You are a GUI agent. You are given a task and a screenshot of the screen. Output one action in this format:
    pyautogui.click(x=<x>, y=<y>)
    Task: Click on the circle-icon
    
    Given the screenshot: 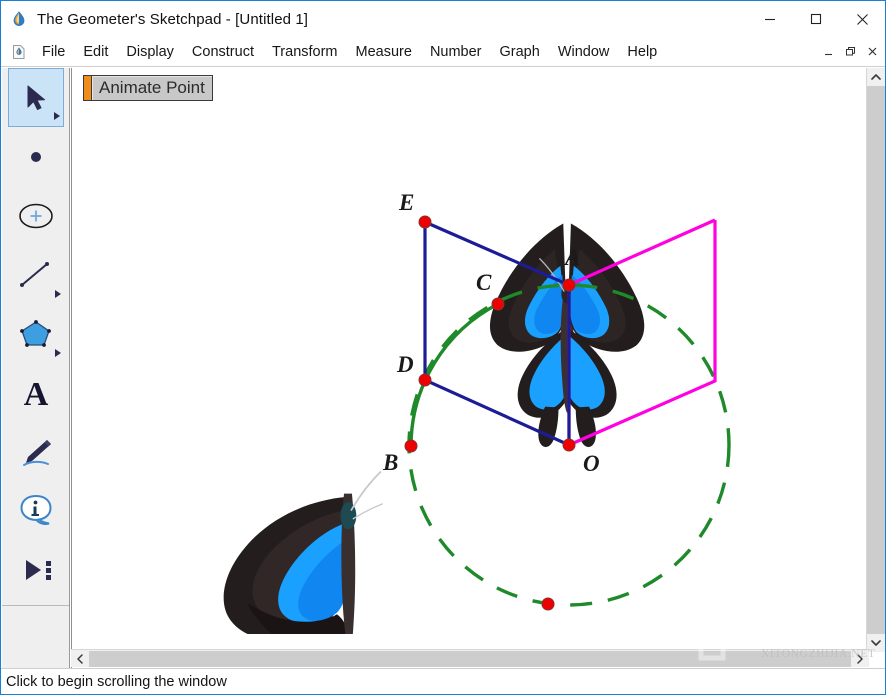 What is the action you would take?
    pyautogui.click(x=36, y=215)
    